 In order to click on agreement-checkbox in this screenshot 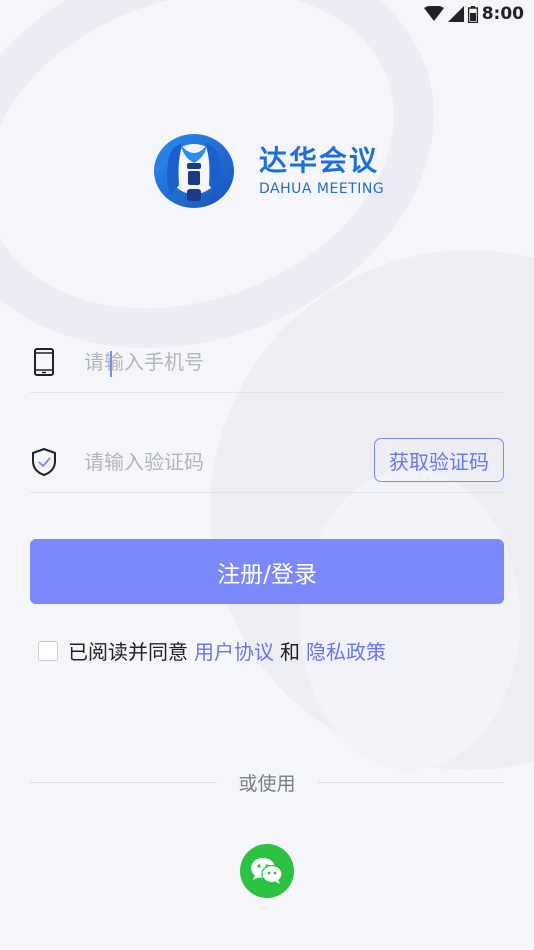, I will do `click(48, 650)`.